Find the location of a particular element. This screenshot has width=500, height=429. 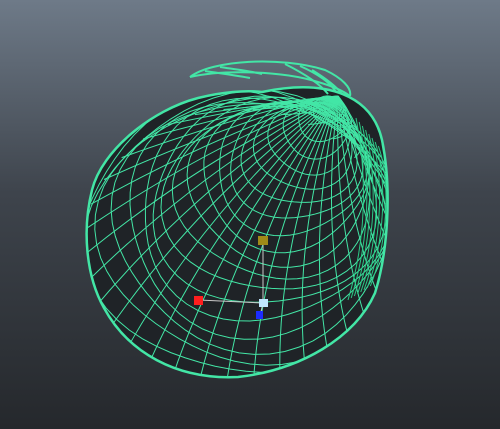

manipulator-pivot is located at coordinates (263, 303).